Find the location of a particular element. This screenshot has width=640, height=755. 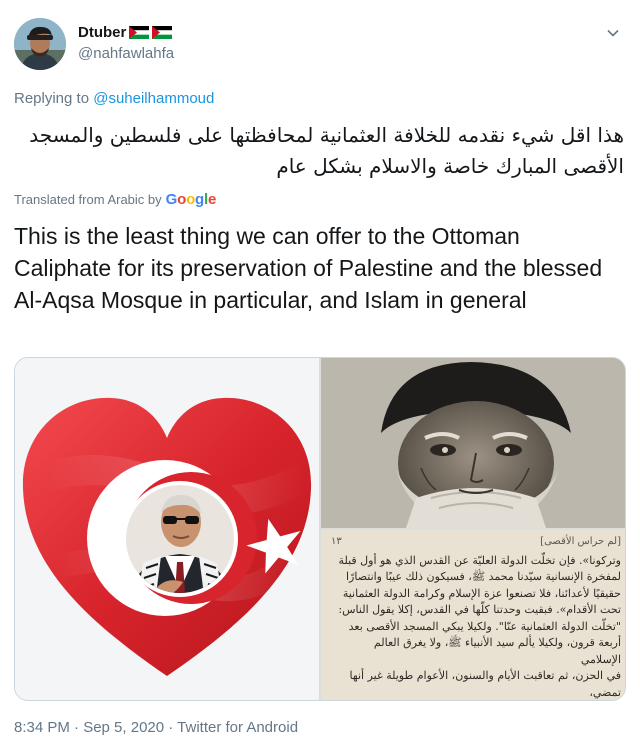

google-logo: Google is located at coordinates (191, 199).